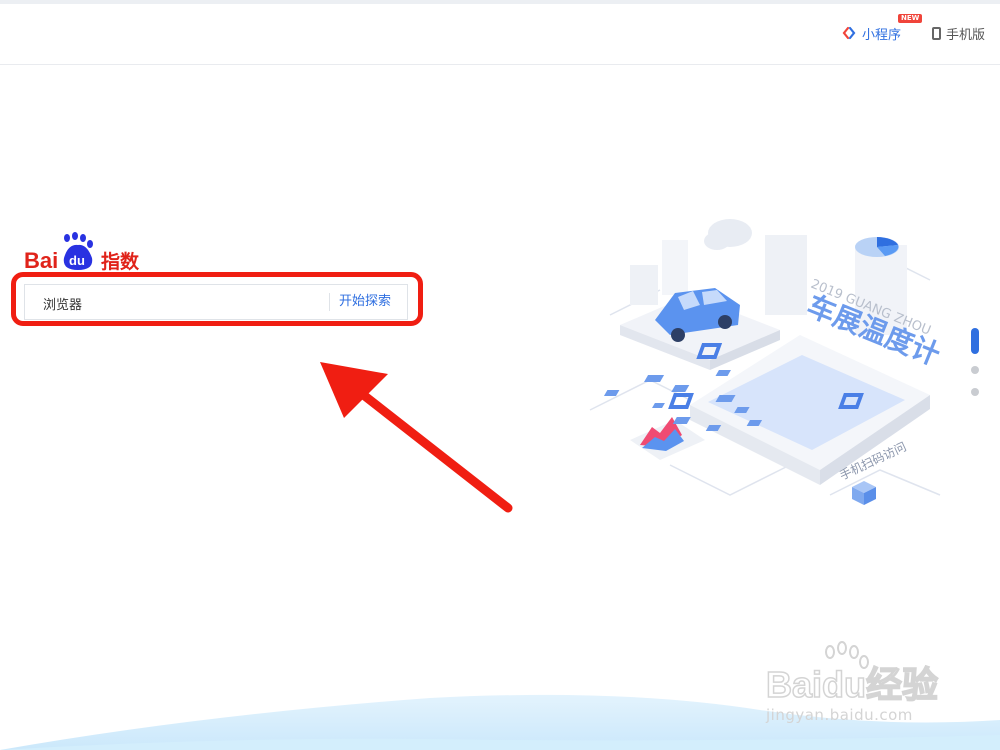 The width and height of the screenshot is (1000, 750). Describe the element at coordinates (77, 260) in the screenshot. I see `logo-text-du: du` at that location.